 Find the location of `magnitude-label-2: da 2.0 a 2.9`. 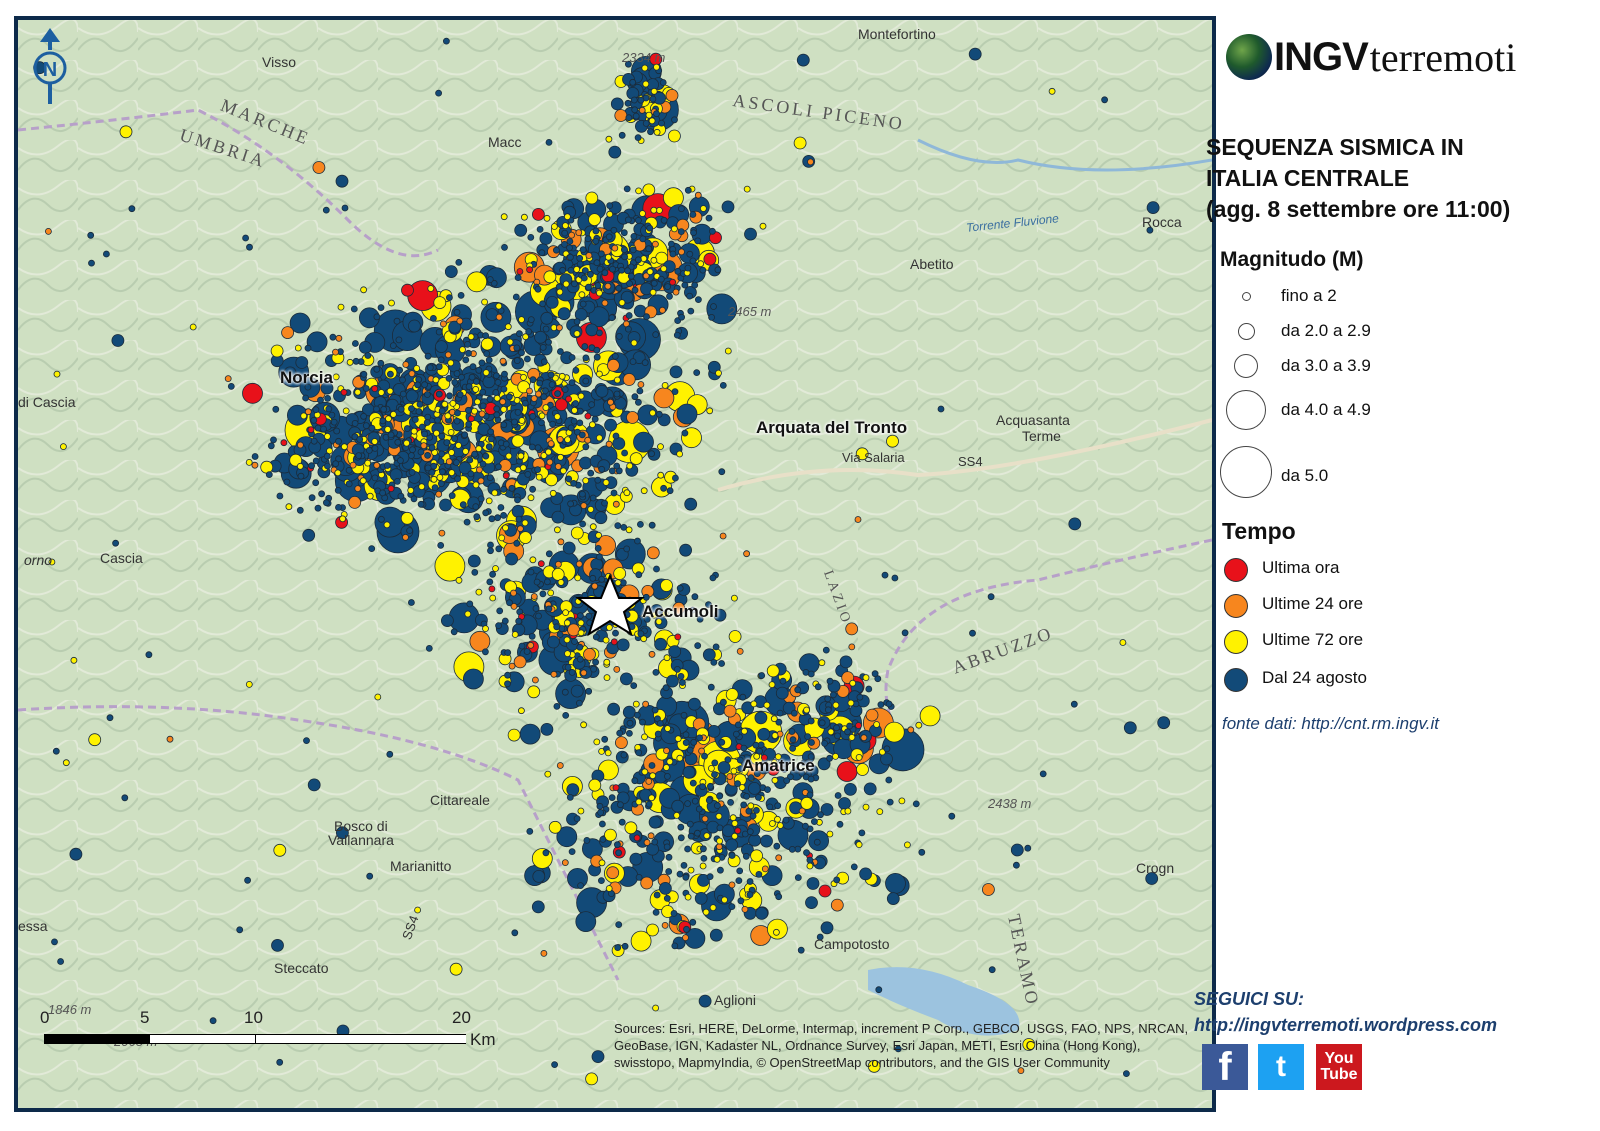

magnitude-label-2: da 2.0 a 2.9 is located at coordinates (1326, 330).